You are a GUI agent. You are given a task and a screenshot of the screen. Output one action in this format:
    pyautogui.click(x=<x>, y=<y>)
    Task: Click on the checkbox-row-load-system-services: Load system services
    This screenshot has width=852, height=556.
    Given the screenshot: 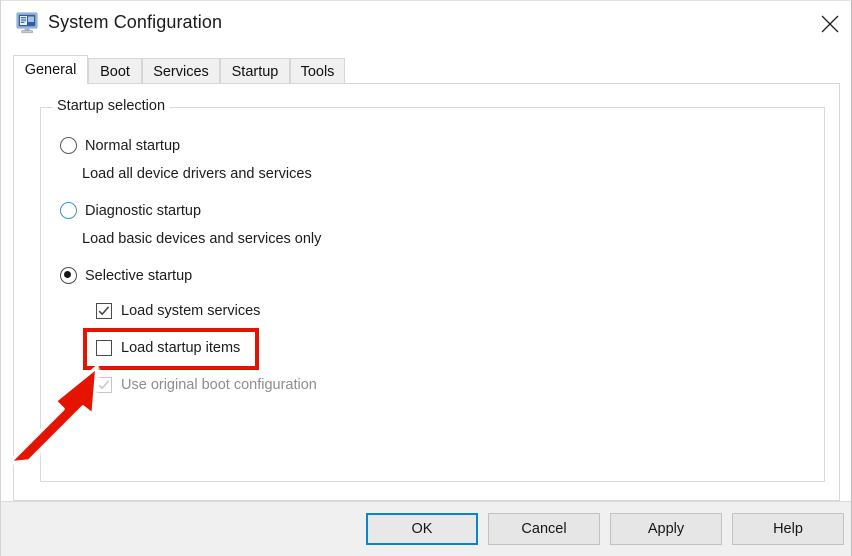 What is the action you would take?
    pyautogui.click(x=178, y=311)
    